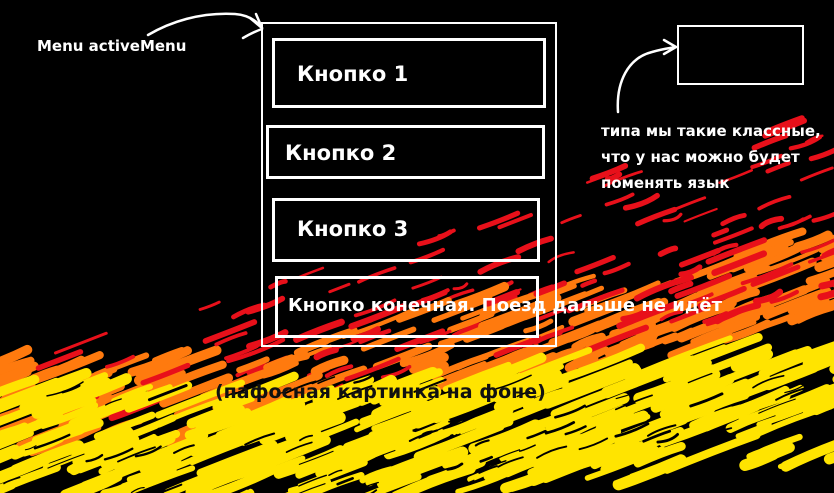  What do you see at coordinates (353, 74) in the screenshot?
I see `menu-button-1-label: Кнопко 1` at bounding box center [353, 74].